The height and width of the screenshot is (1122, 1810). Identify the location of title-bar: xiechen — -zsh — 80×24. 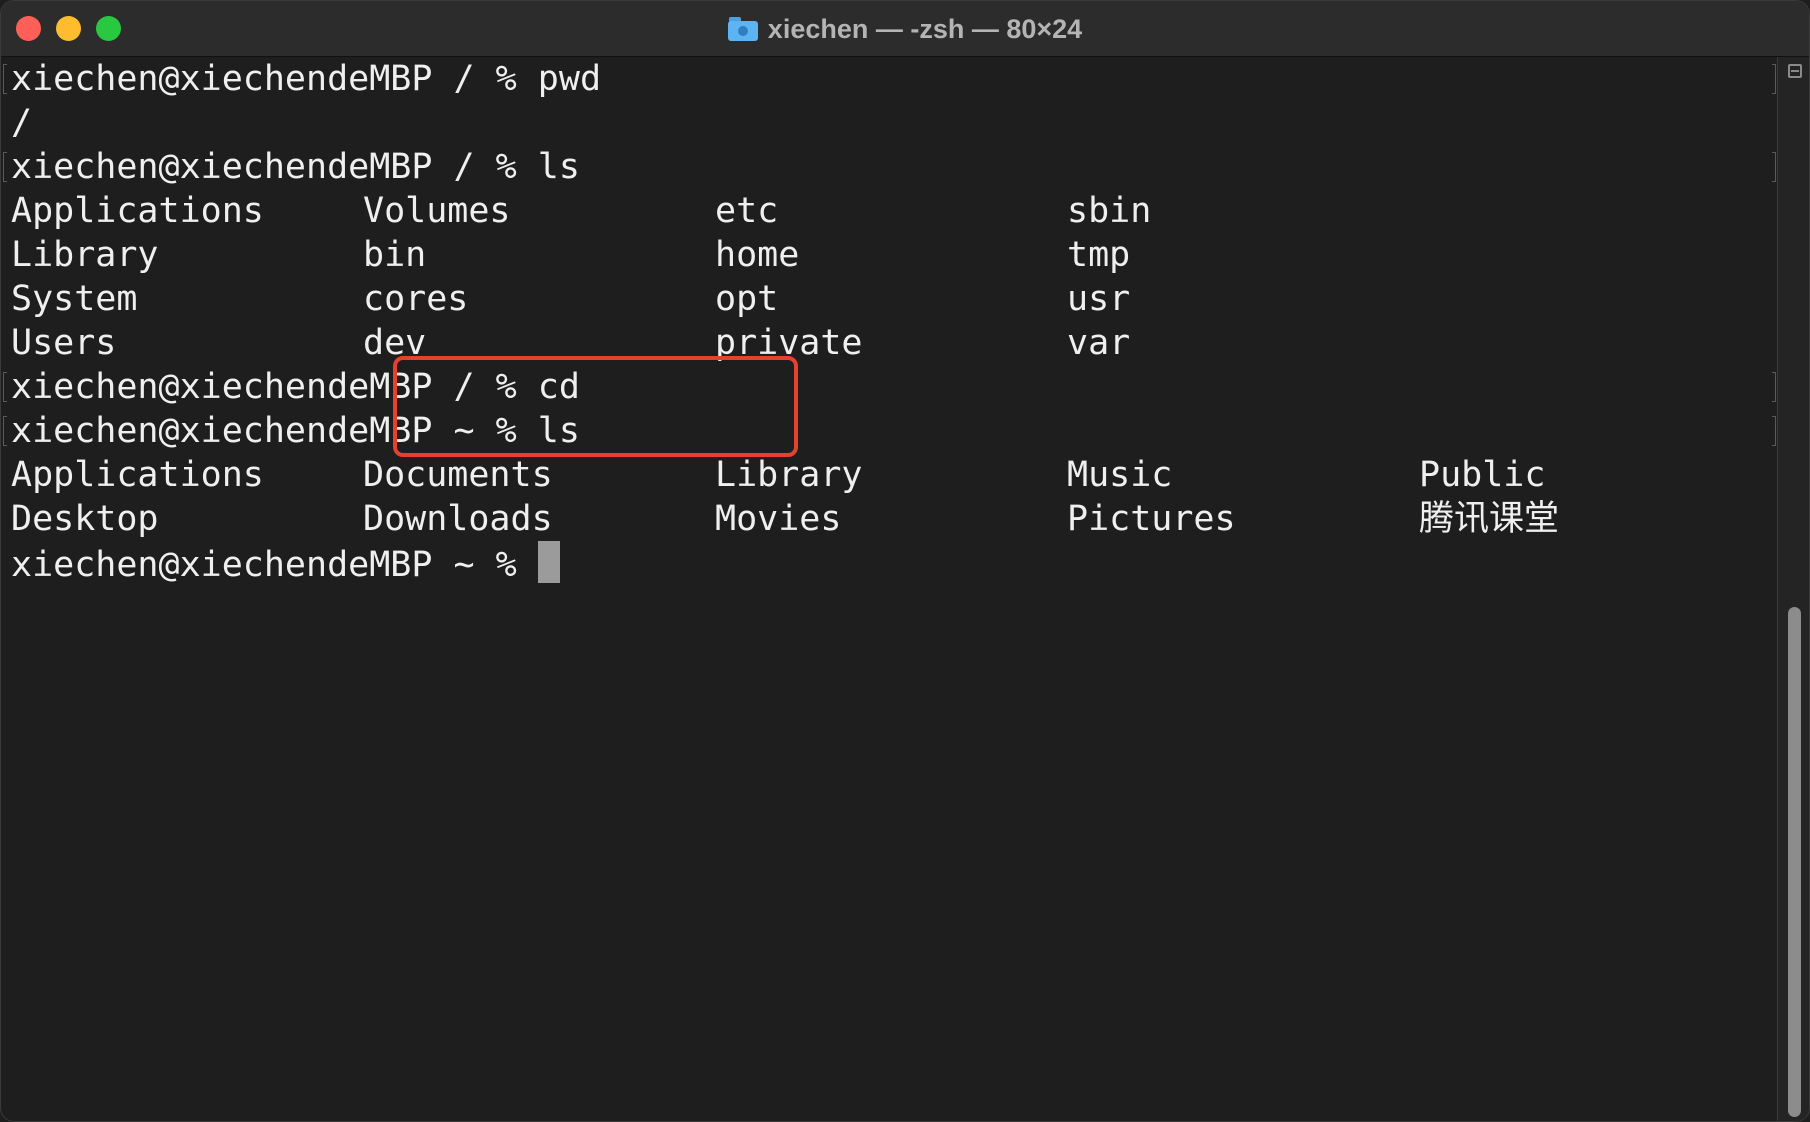
(905, 29).